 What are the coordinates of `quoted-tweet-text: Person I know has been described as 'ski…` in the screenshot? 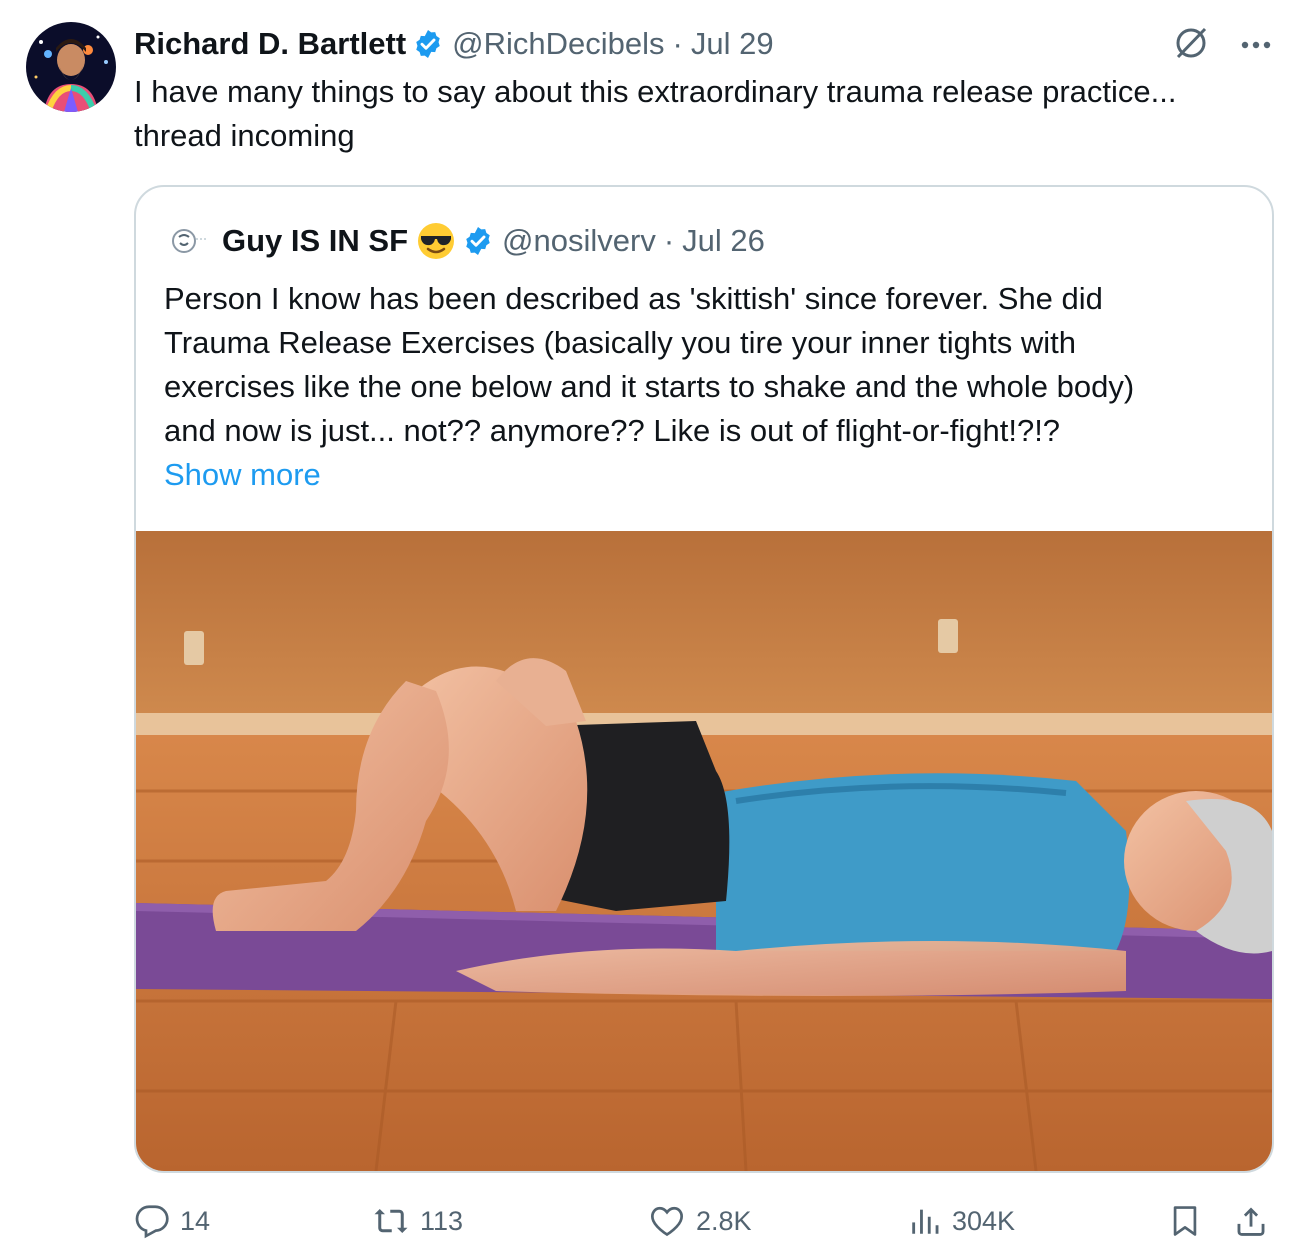 It's located at (649, 364).